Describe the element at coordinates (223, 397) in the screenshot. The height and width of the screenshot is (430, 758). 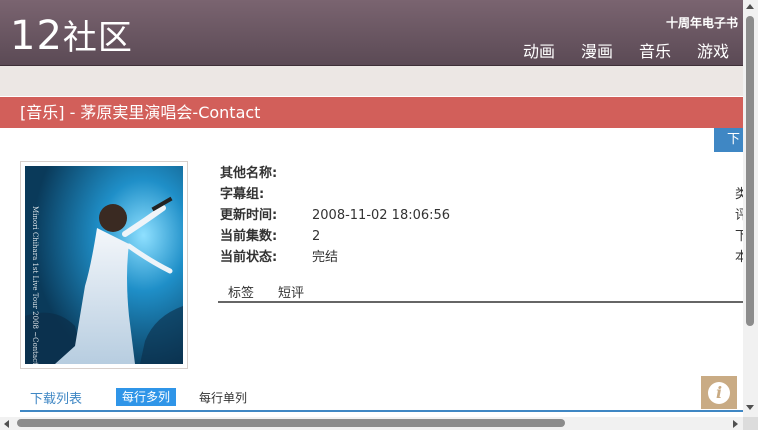
I see `single-column-toggle: 每行单列` at that location.